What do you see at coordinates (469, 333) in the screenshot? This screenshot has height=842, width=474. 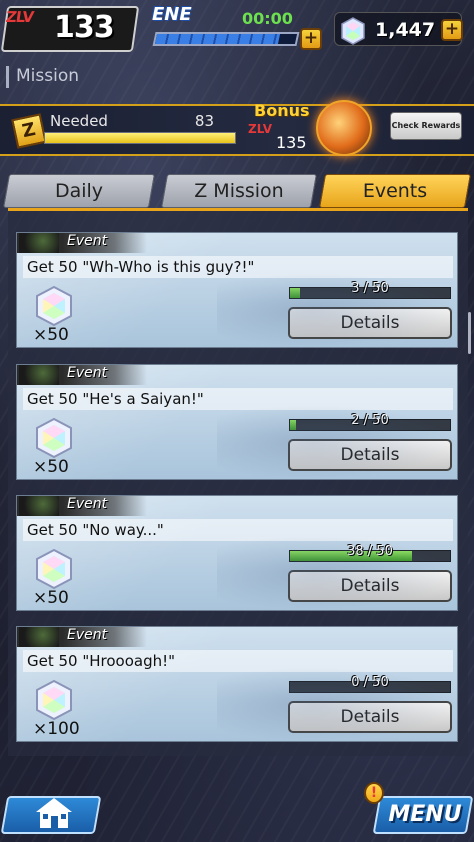 I see `list-scrollbar` at bounding box center [469, 333].